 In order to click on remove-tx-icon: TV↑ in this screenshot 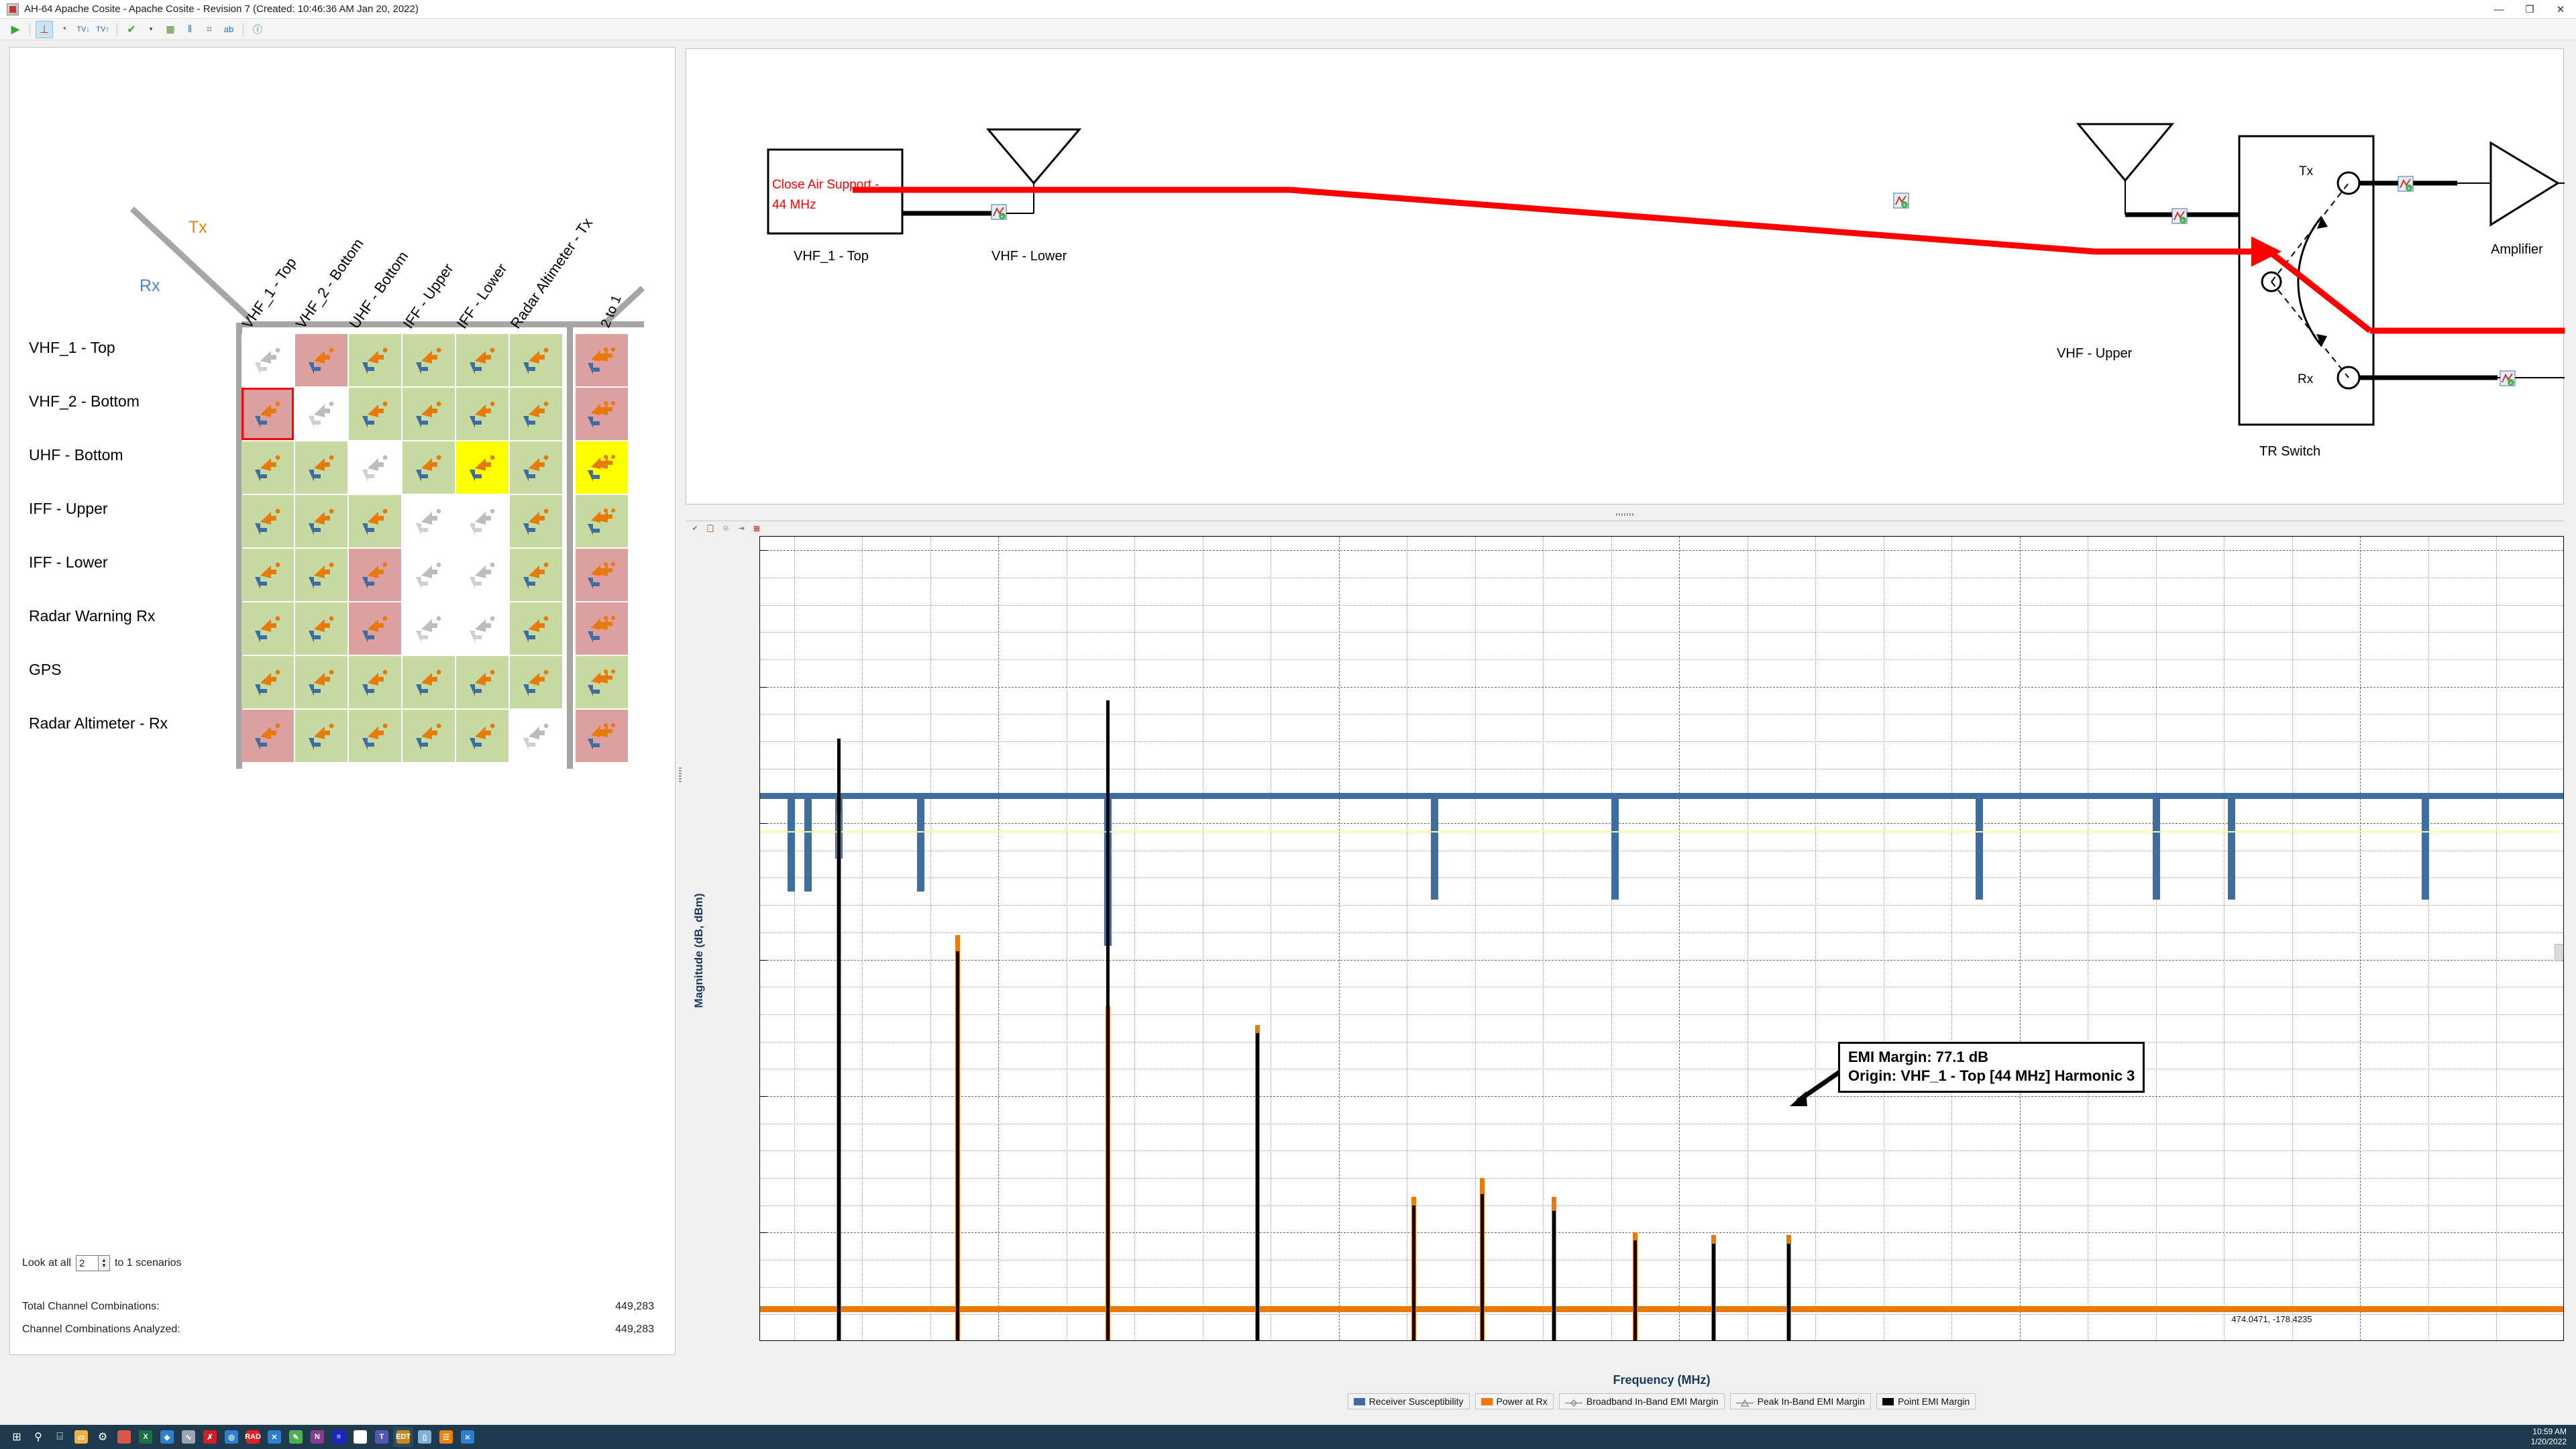, I will do `click(102, 29)`.